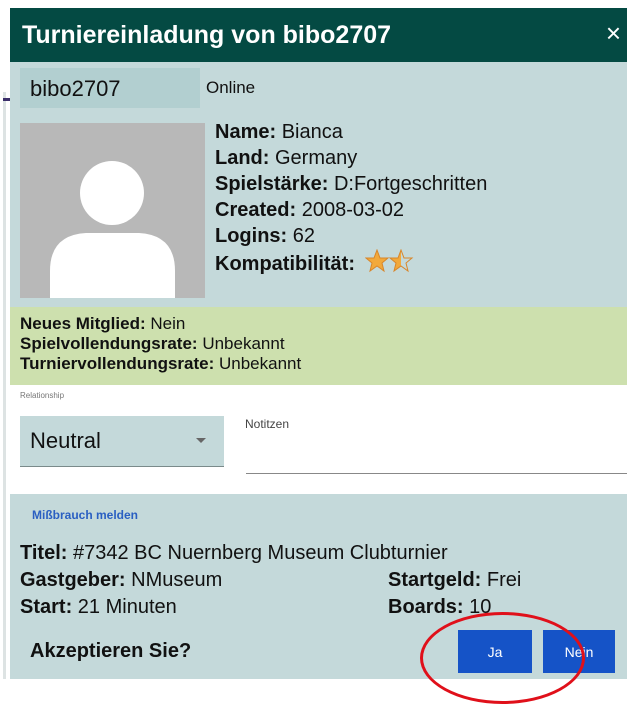 The width and height of the screenshot is (627, 704). I want to click on game-rate-value: Unbekannt, so click(243, 343).